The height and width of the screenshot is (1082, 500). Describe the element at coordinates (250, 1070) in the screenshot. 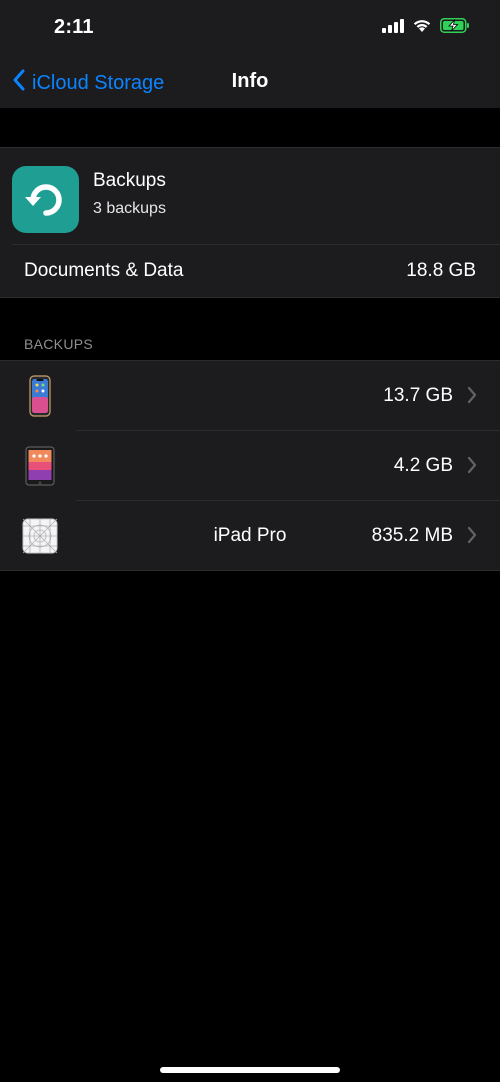

I see `home-indicator` at that location.